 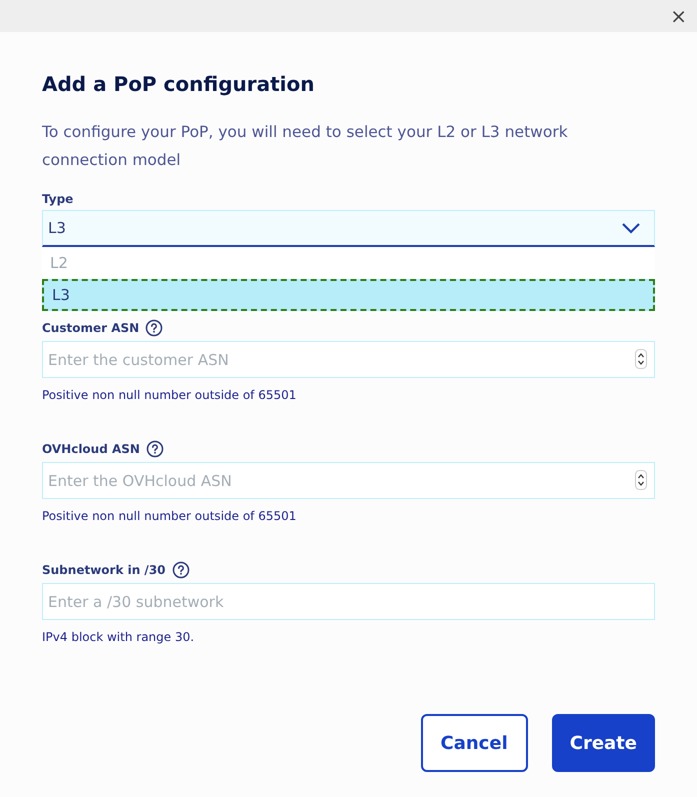 What do you see at coordinates (58, 199) in the screenshot?
I see `field-label: Type` at bounding box center [58, 199].